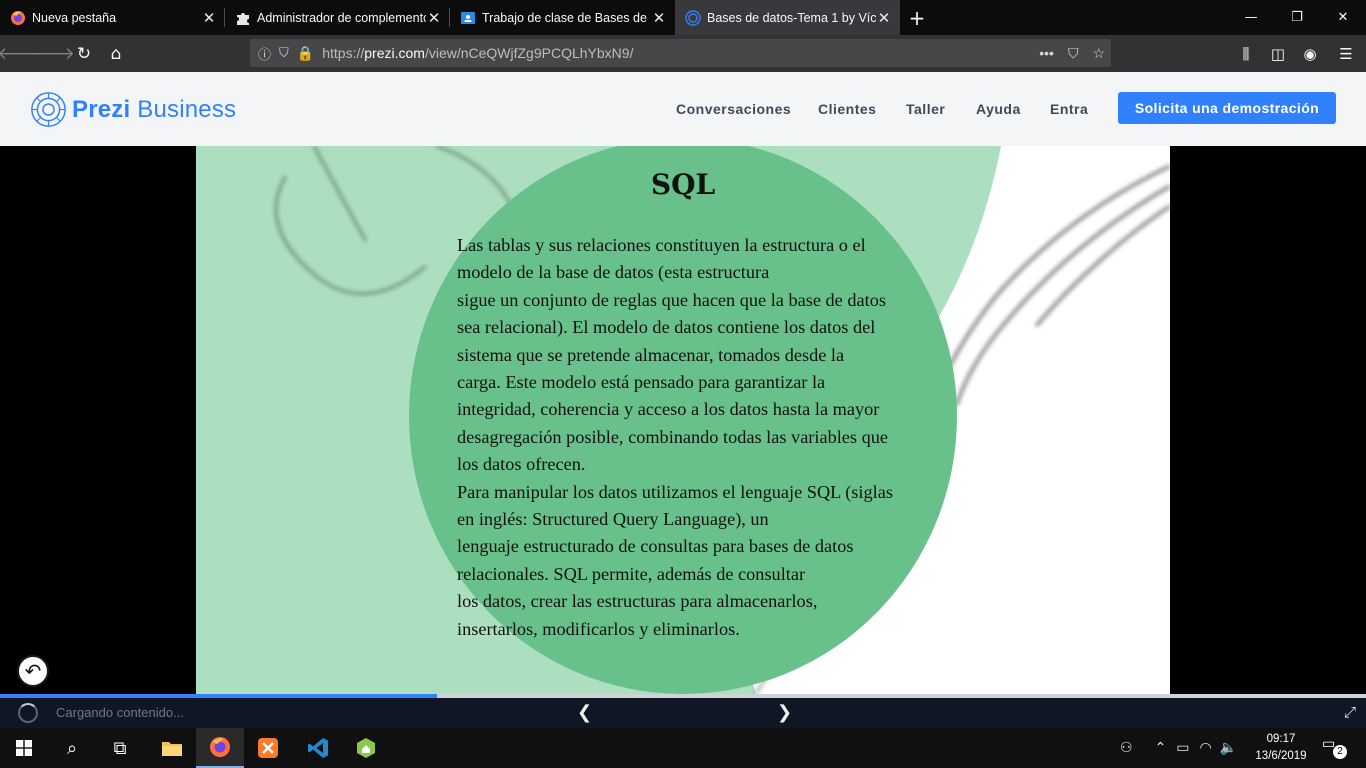 The height and width of the screenshot is (768, 1366). Describe the element at coordinates (1098, 53) in the screenshot. I see `bookmark-star-icon: ☆` at that location.